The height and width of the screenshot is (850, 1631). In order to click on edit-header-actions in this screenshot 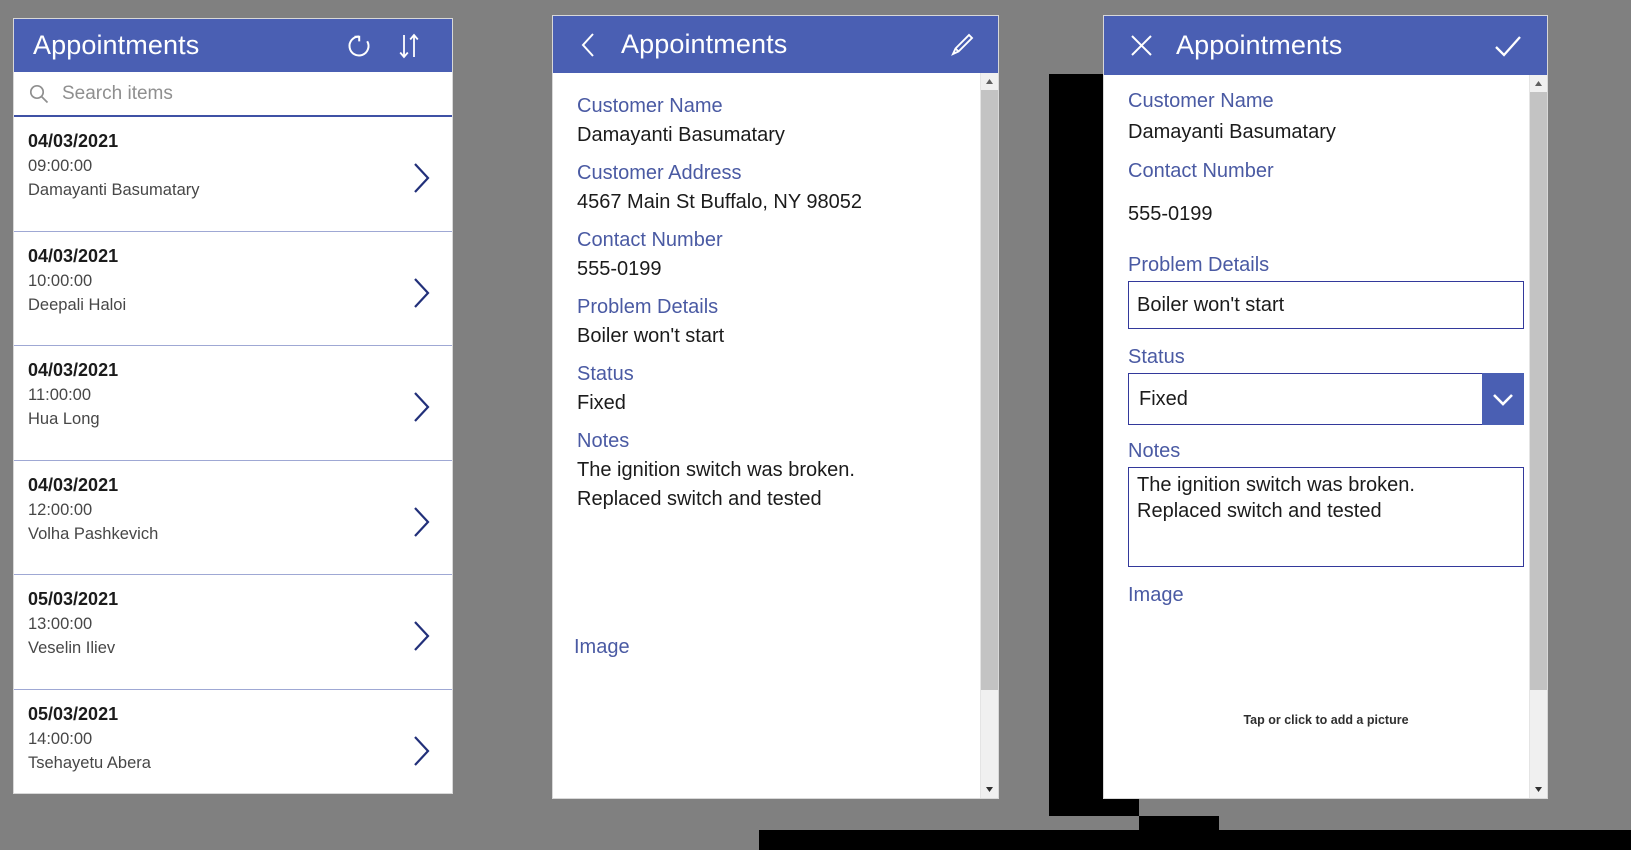, I will do `click(1508, 45)`.